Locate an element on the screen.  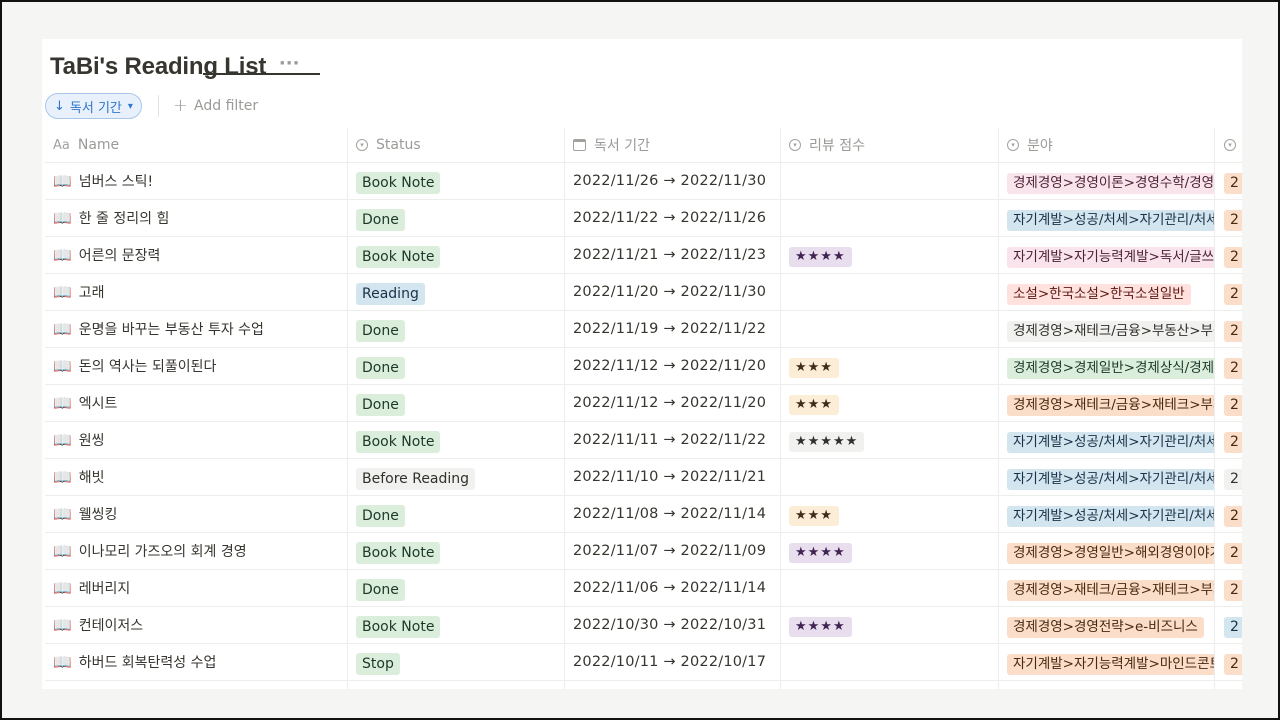
cell-field: 경제경영>재테크/금융>부동산>부동산 is located at coordinates (1107, 329).